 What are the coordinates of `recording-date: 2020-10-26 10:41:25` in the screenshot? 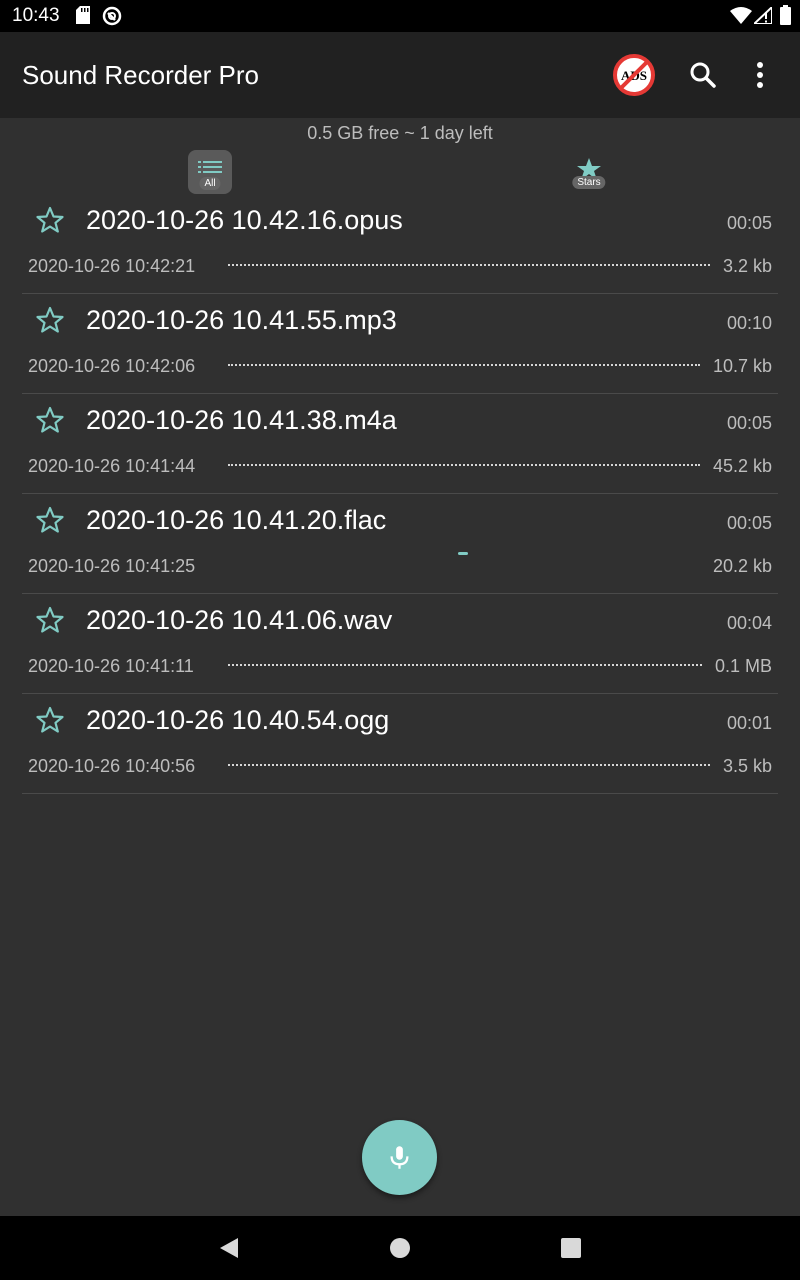 It's located at (112, 566).